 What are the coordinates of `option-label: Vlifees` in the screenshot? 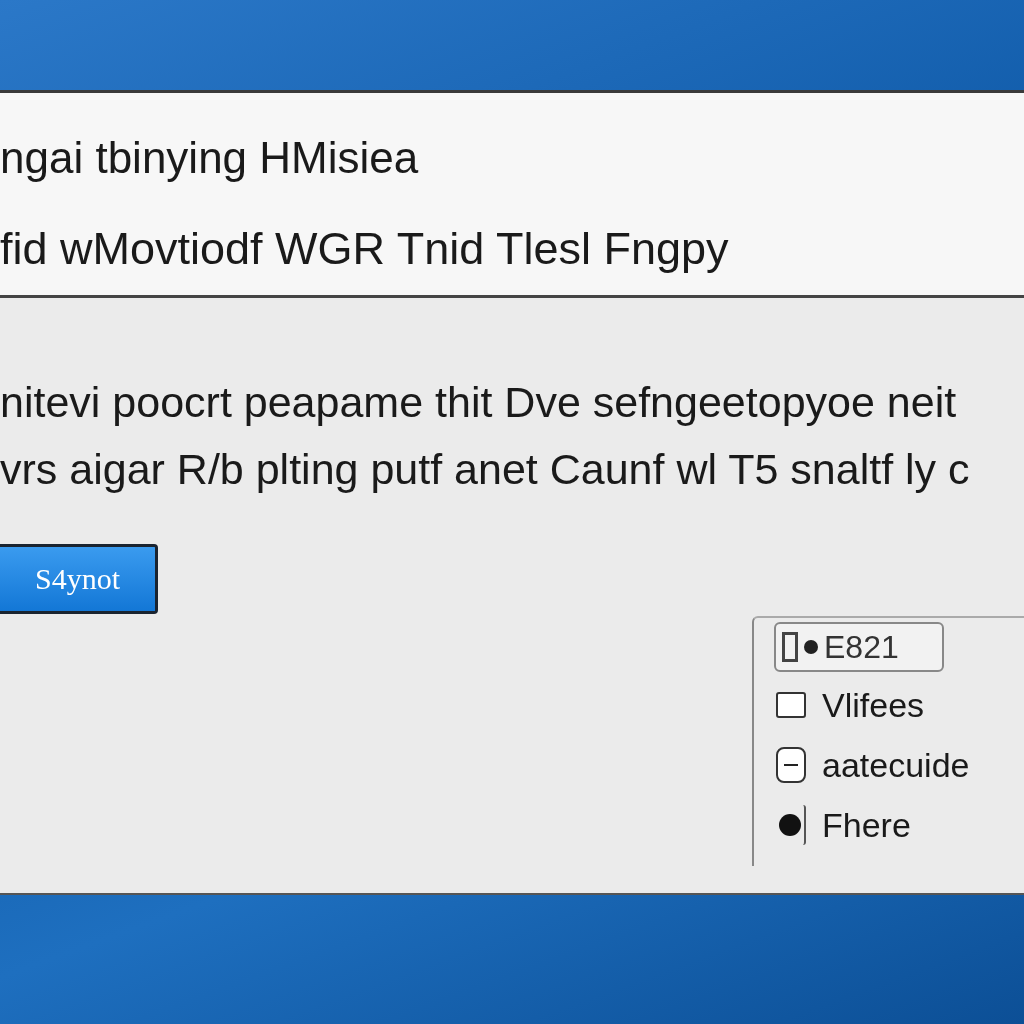 It's located at (873, 705).